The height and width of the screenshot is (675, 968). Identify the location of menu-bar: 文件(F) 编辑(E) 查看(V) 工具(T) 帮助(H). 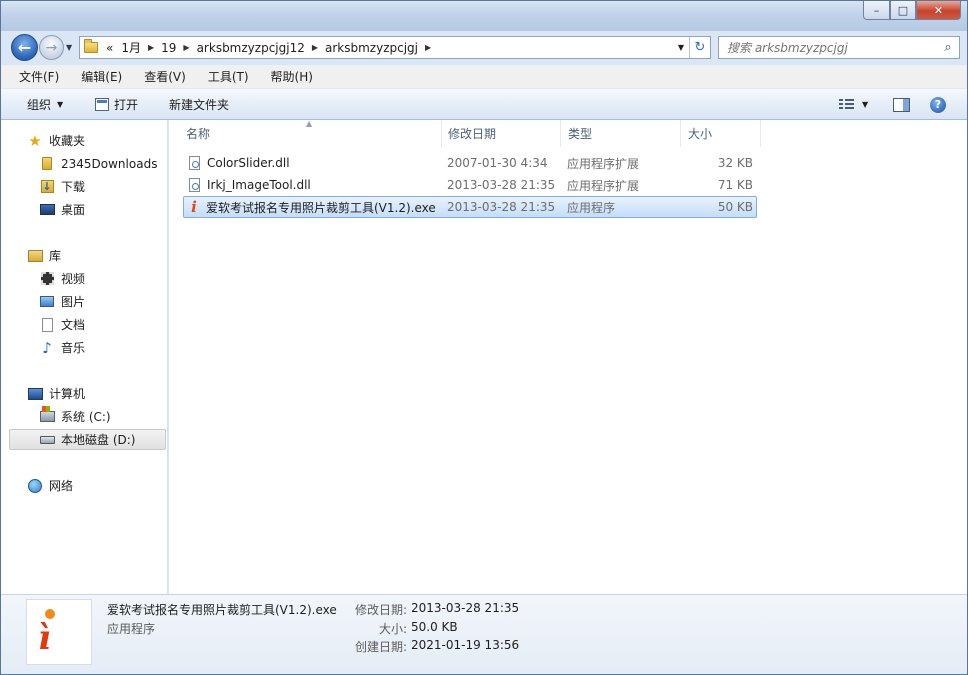
(484, 77).